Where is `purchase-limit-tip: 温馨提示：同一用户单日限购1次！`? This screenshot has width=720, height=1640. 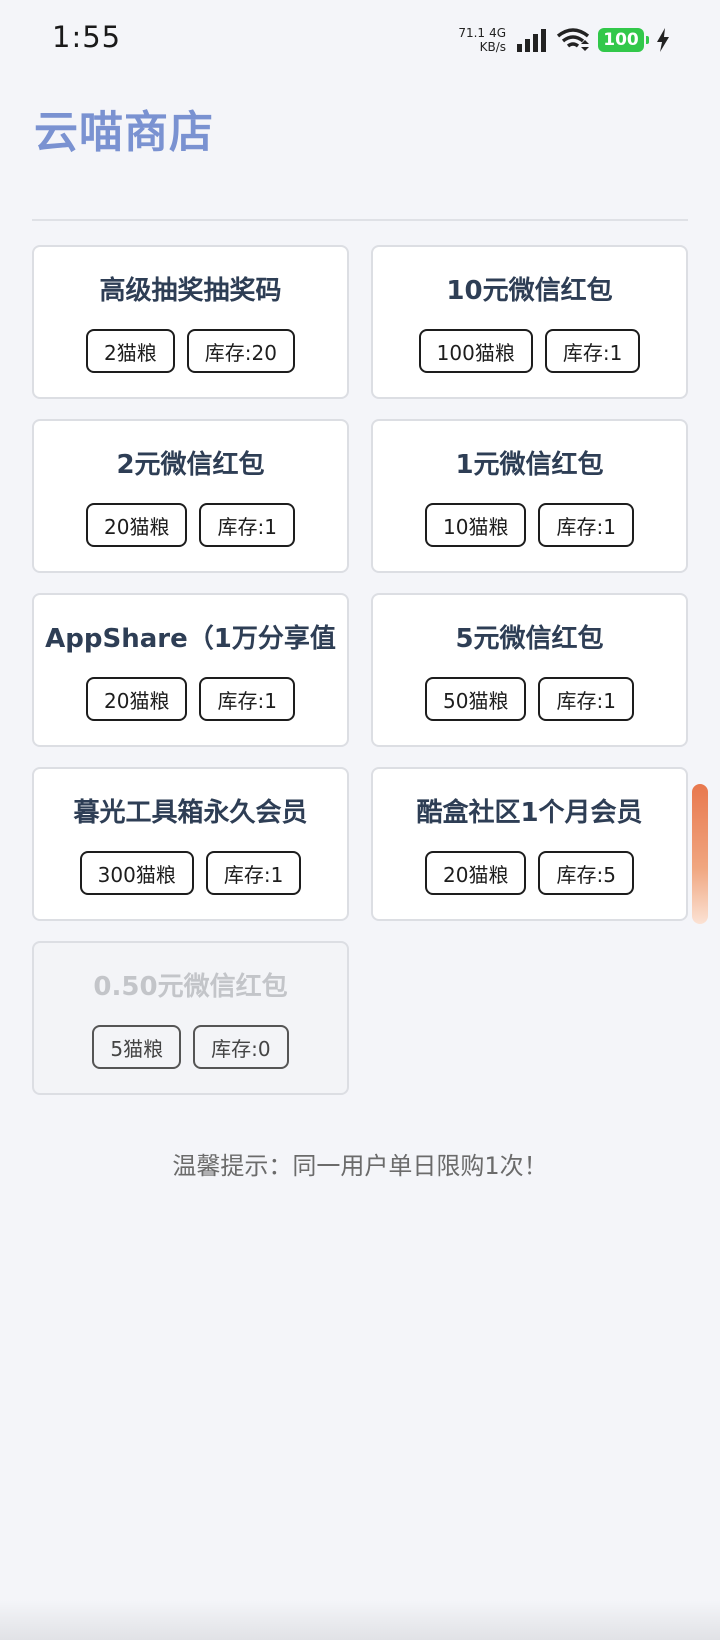
purchase-limit-tip: 温馨提示：同一用户单日限购1次！ is located at coordinates (360, 1166).